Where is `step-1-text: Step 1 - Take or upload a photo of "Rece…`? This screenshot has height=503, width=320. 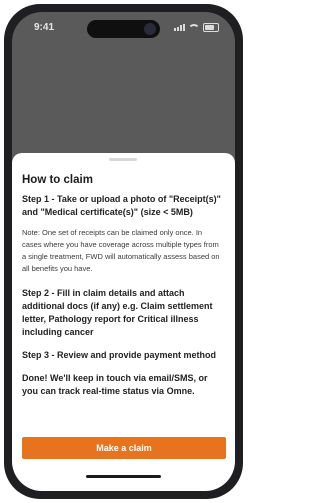
step-1-text: Step 1 - Take or upload a photo of "Rece… is located at coordinates (121, 205).